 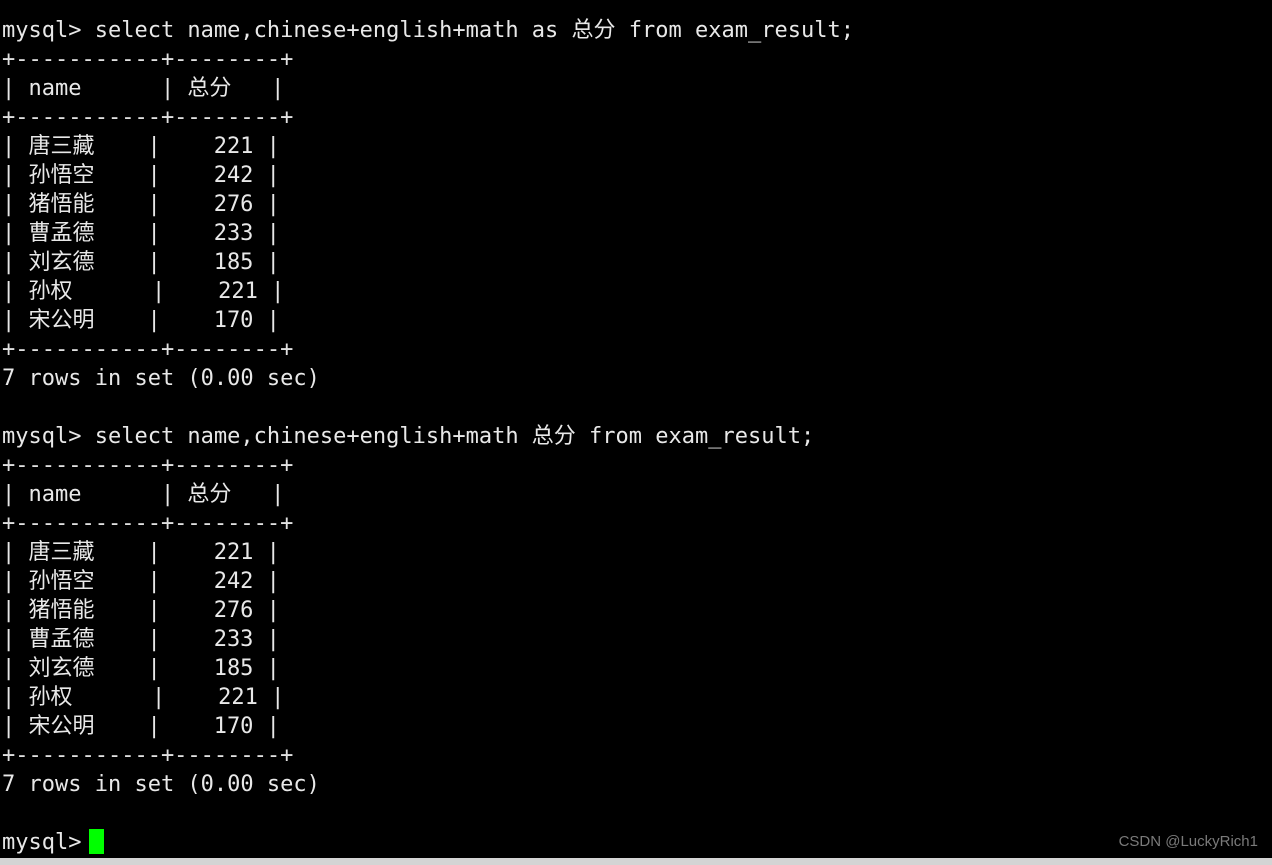 I want to click on watermark-label: CSDN @LuckyRich1, so click(x=1188, y=841).